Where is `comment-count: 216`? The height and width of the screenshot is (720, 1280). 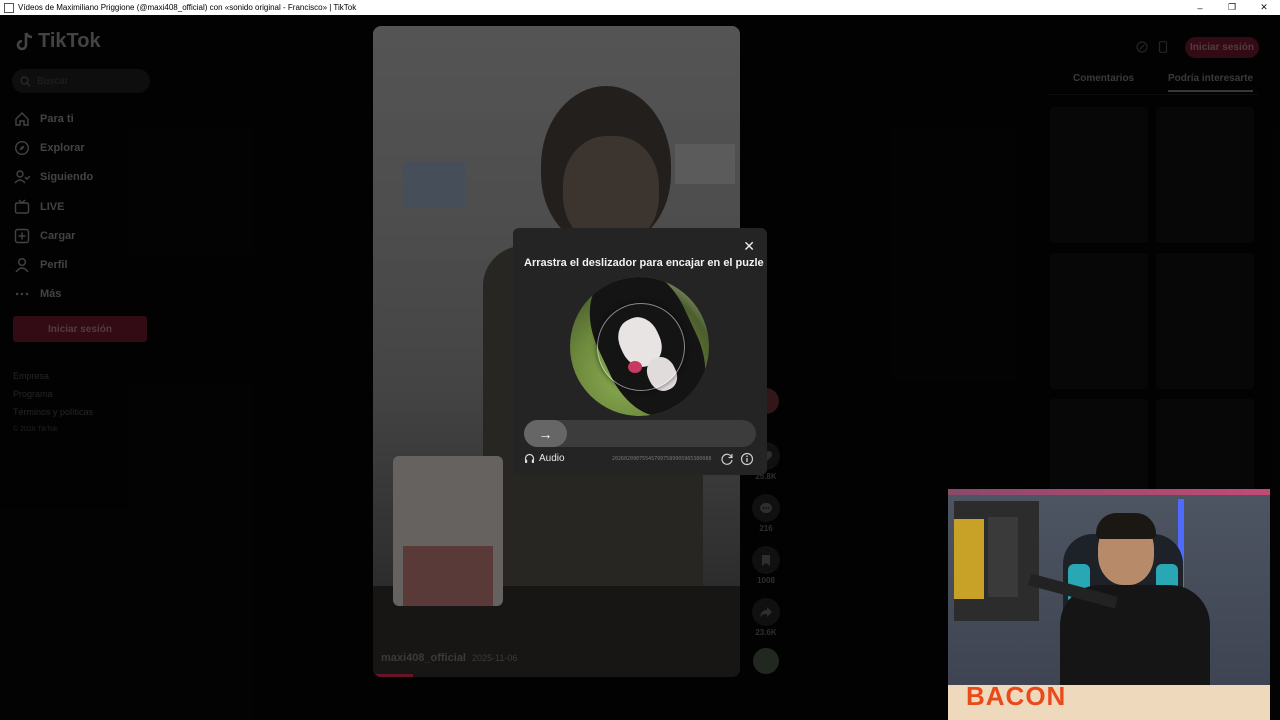 comment-count: 216 is located at coordinates (766, 528).